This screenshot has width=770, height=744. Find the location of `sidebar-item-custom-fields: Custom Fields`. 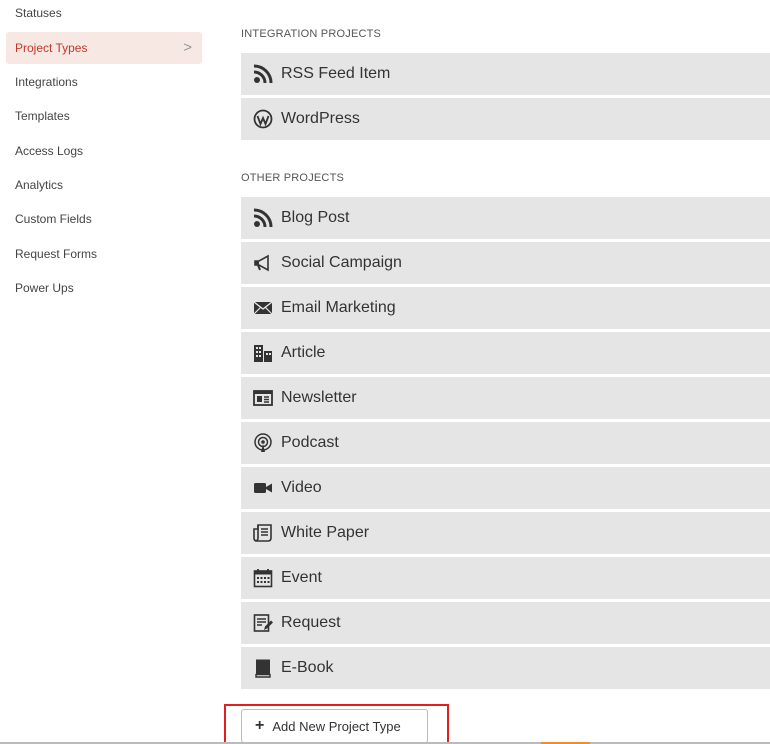

sidebar-item-custom-fields: Custom Fields is located at coordinates (104, 219).